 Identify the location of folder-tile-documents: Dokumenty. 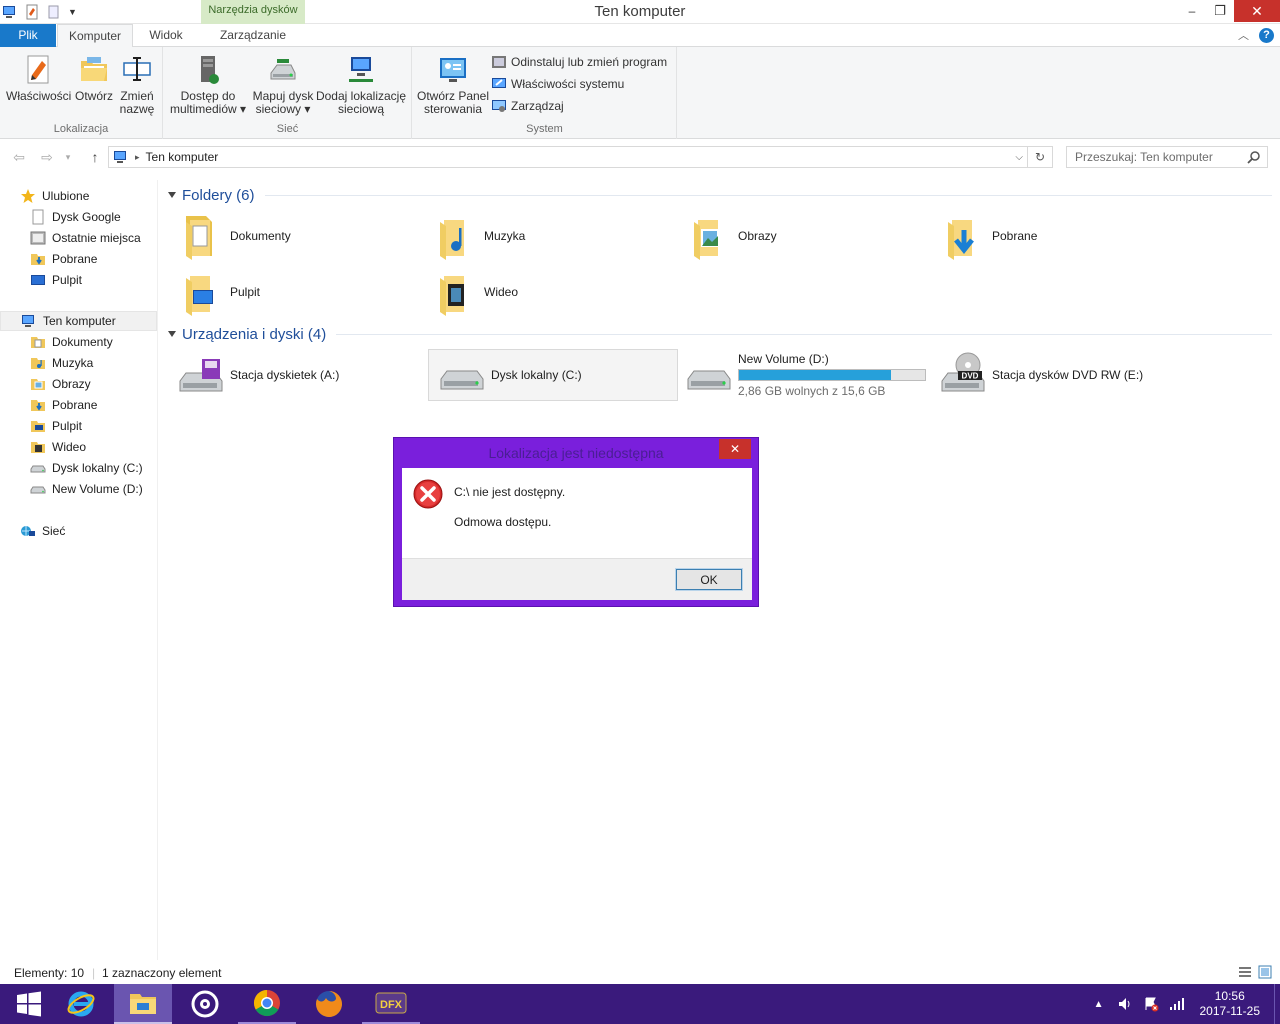
(293, 236).